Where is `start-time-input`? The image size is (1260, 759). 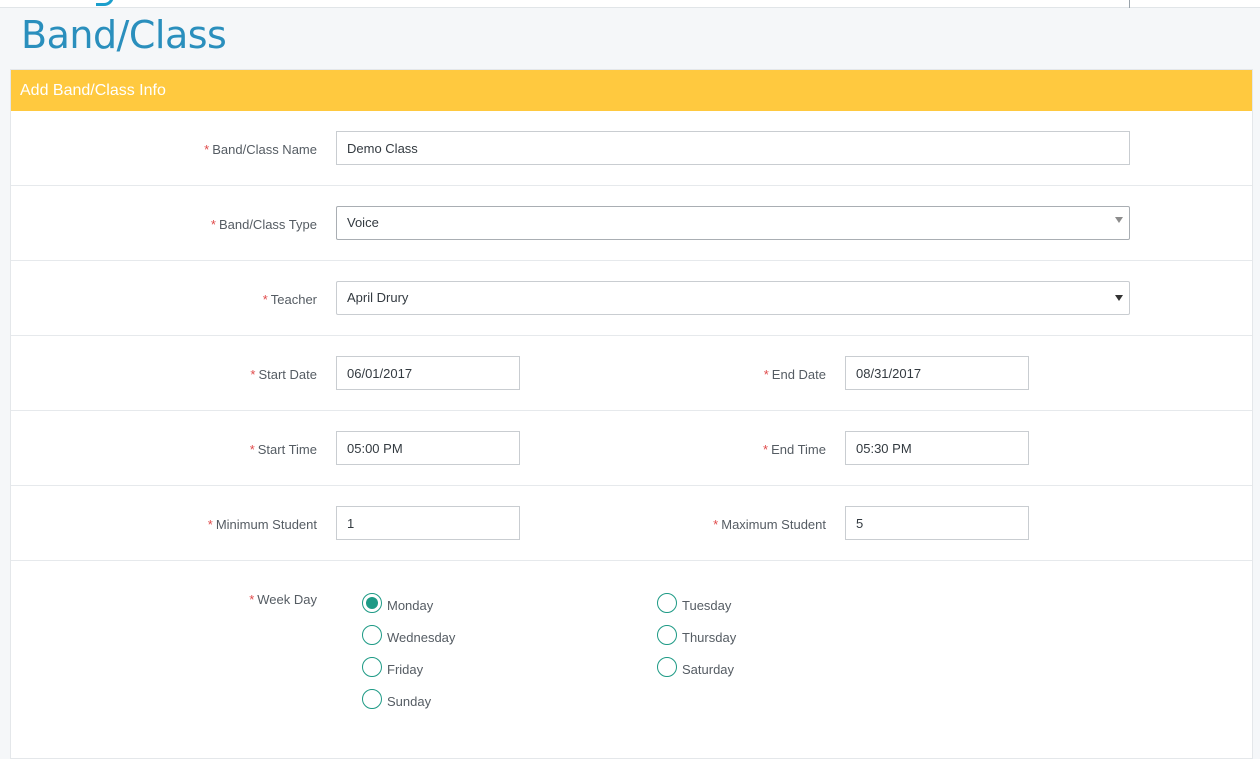 start-time-input is located at coordinates (428, 448).